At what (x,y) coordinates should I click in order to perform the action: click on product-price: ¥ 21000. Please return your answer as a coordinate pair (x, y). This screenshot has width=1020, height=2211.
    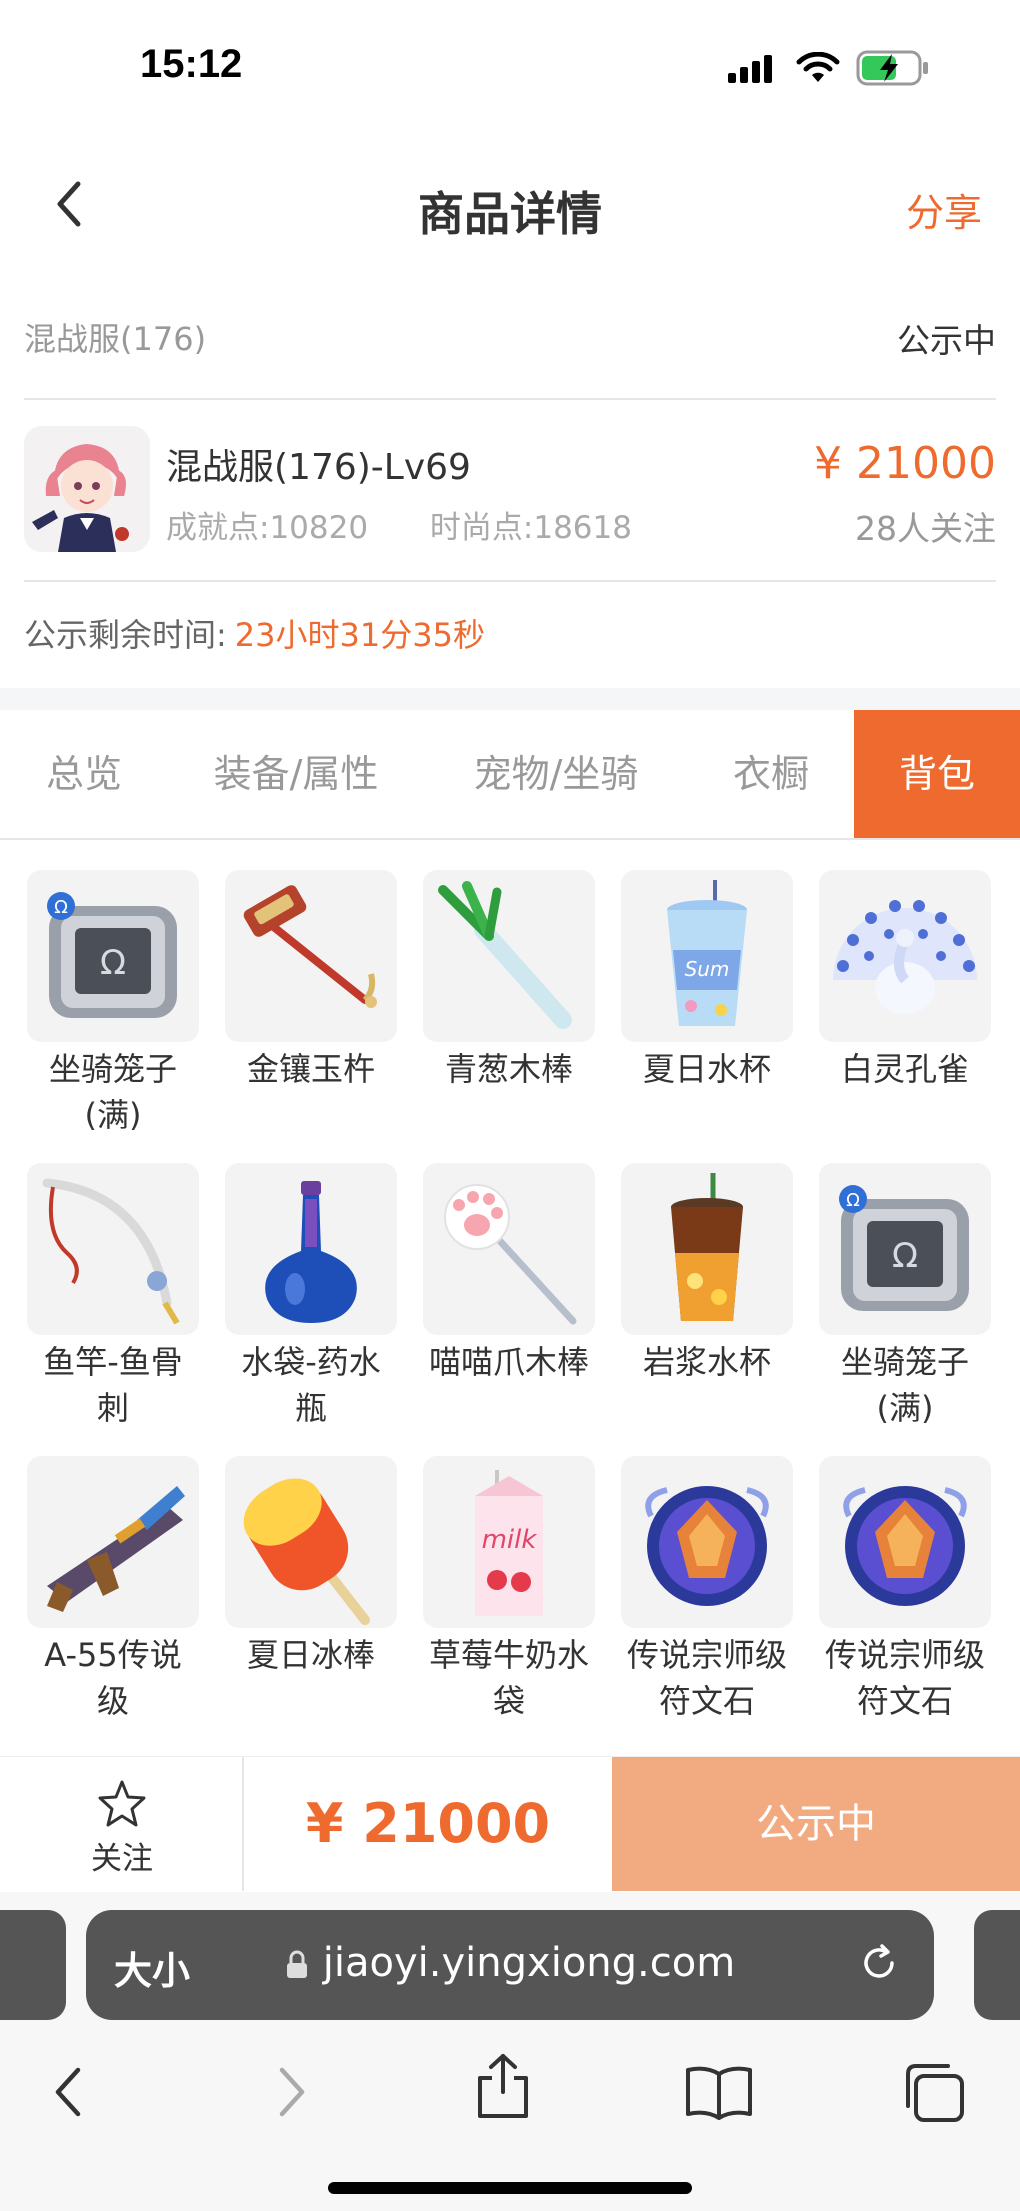
    Looking at the image, I should click on (905, 463).